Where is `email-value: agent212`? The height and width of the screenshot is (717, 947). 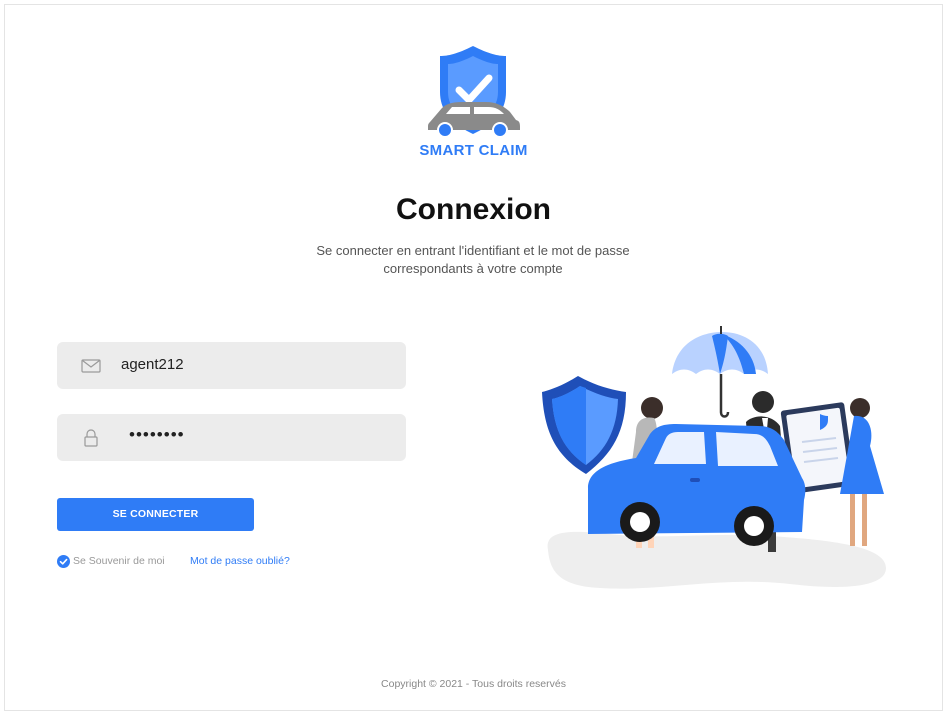 email-value: agent212 is located at coordinates (152, 364).